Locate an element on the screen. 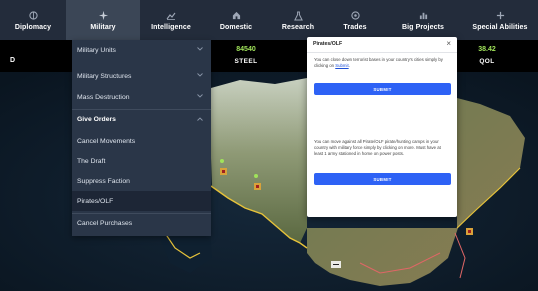 The height and width of the screenshot is (291, 538). qol-label: QOL is located at coordinates (487, 61).